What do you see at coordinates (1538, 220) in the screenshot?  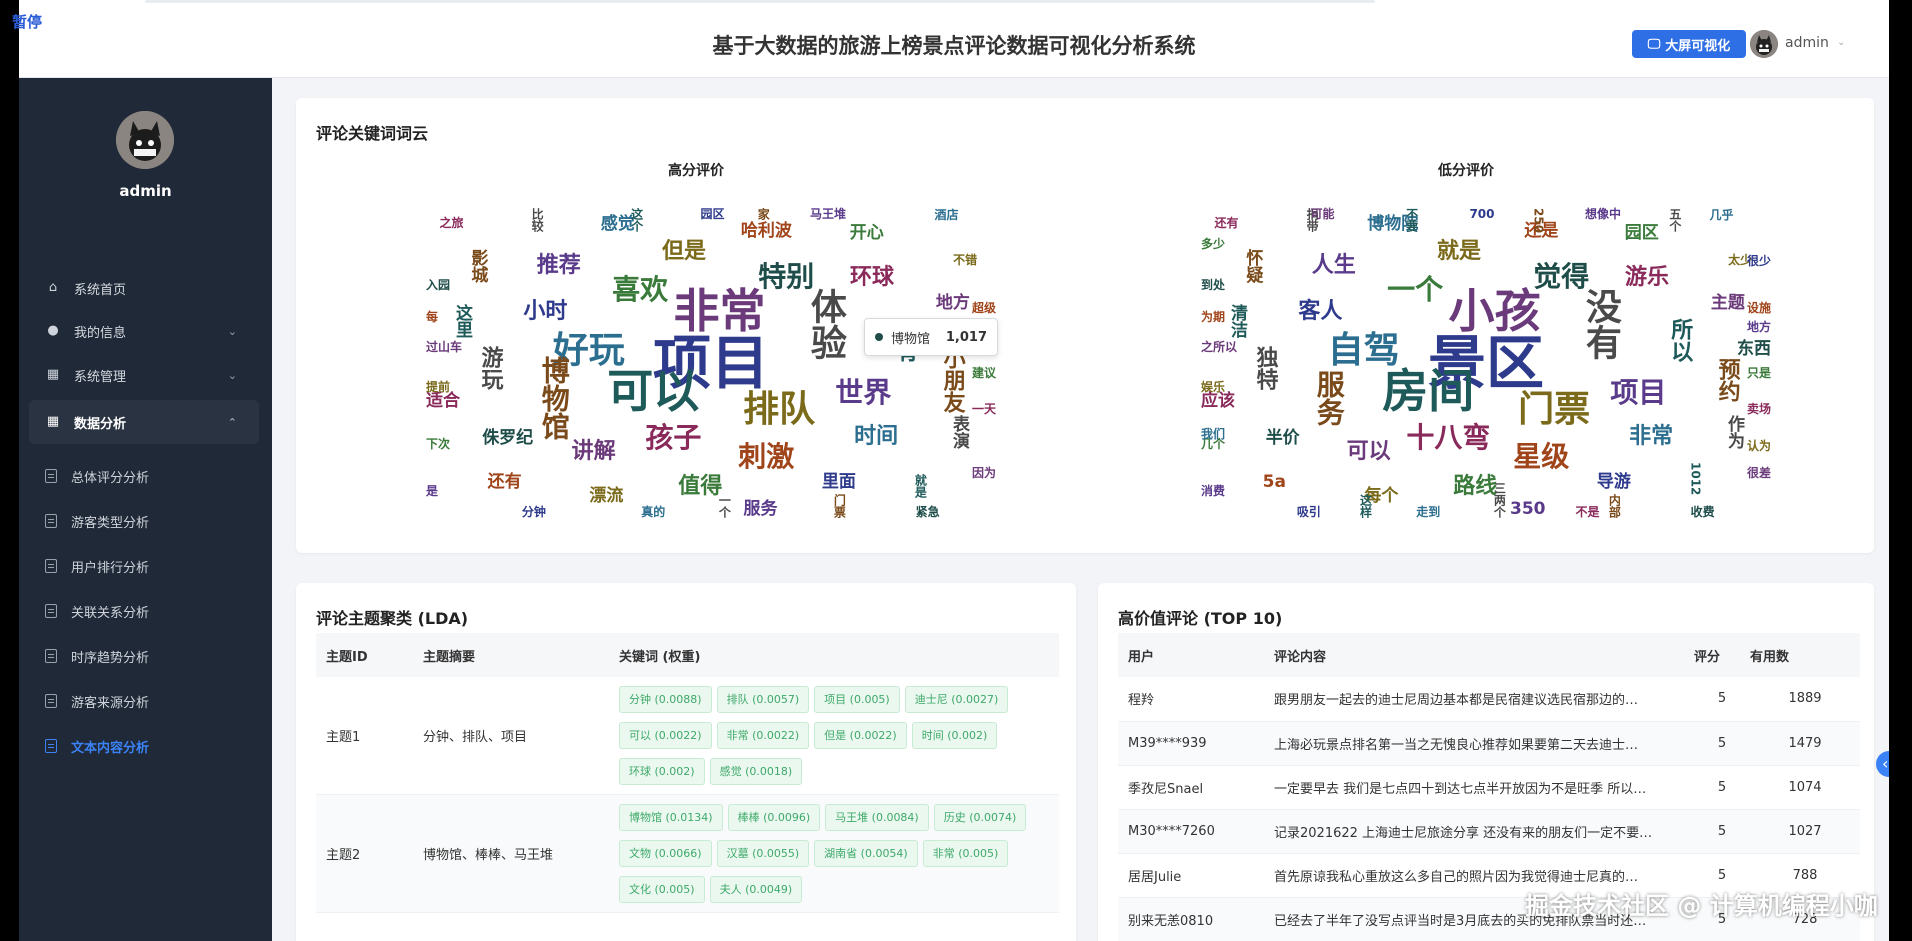 I see `wordcloud-word: 250` at bounding box center [1538, 220].